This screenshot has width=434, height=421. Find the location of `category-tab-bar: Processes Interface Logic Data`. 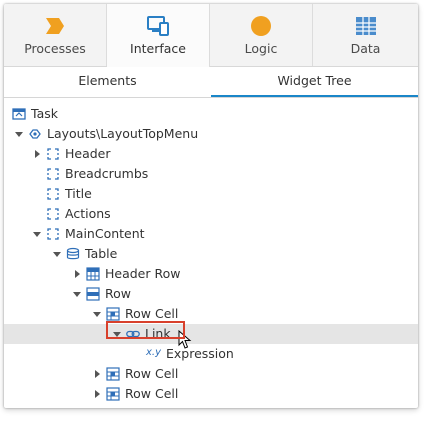

category-tab-bar: Processes Interface Logic Data is located at coordinates (211, 35).